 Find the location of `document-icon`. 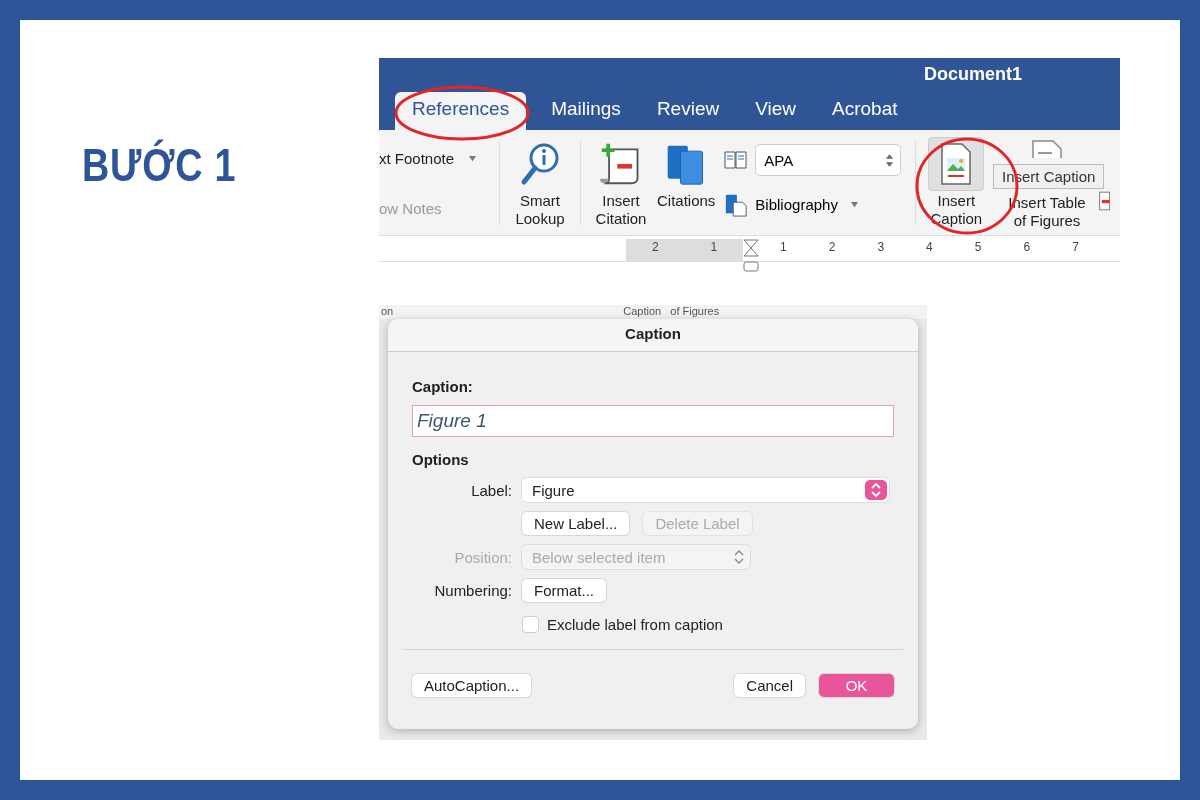

document-icon is located at coordinates (1047, 149).